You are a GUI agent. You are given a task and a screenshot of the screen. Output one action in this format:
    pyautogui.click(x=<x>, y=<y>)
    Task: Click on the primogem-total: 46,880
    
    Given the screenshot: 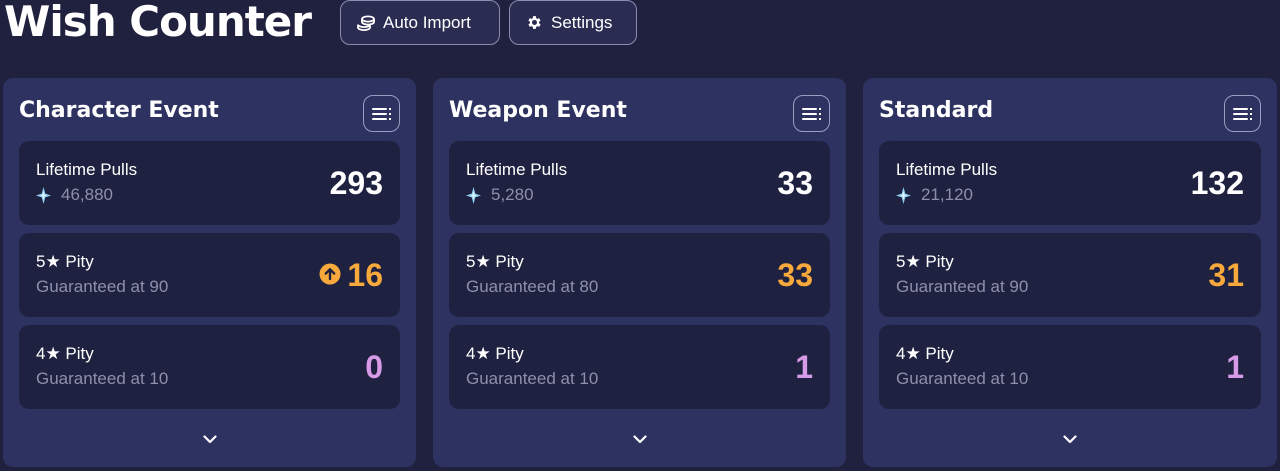 What is the action you would take?
    pyautogui.click(x=74, y=195)
    